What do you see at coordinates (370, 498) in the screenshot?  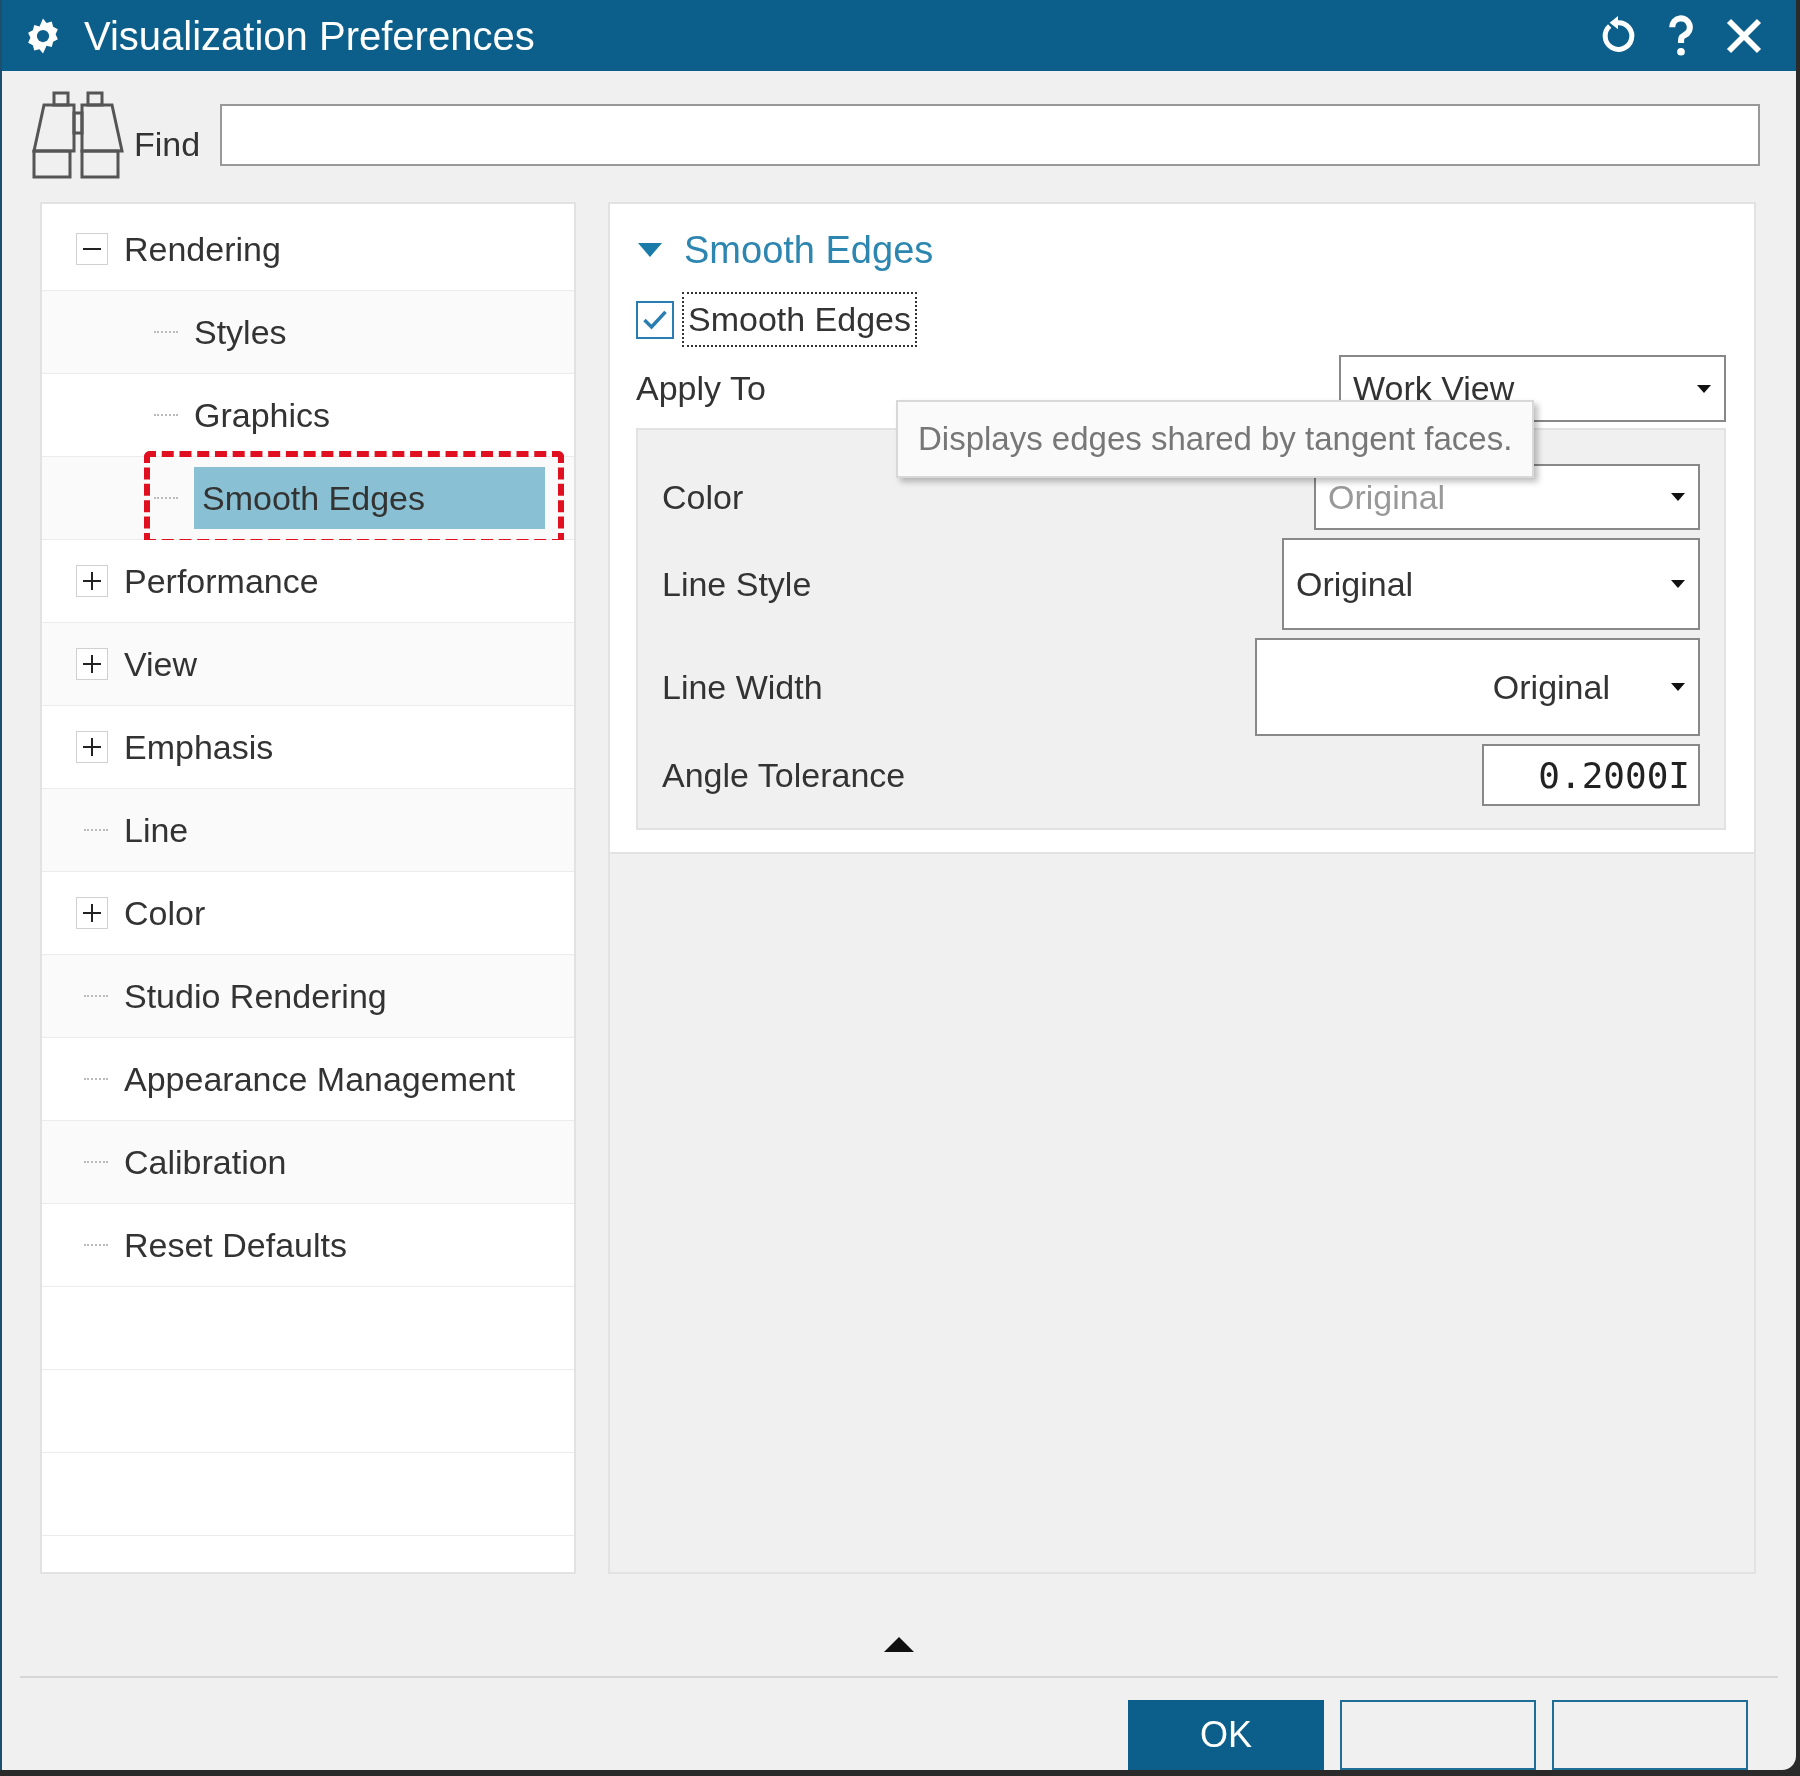 I see `tree-item: Smooth Edges` at bounding box center [370, 498].